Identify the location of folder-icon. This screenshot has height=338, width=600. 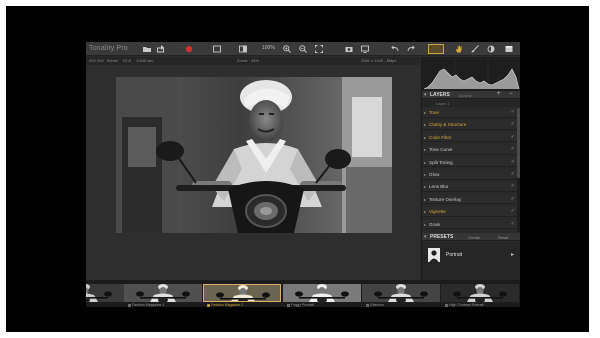
(147, 49).